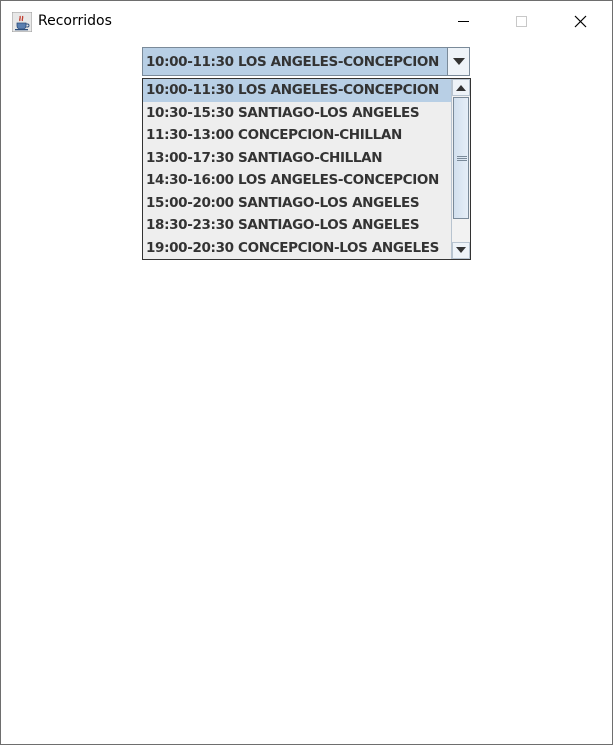 The height and width of the screenshot is (745, 613). I want to click on close-icon, so click(580, 21).